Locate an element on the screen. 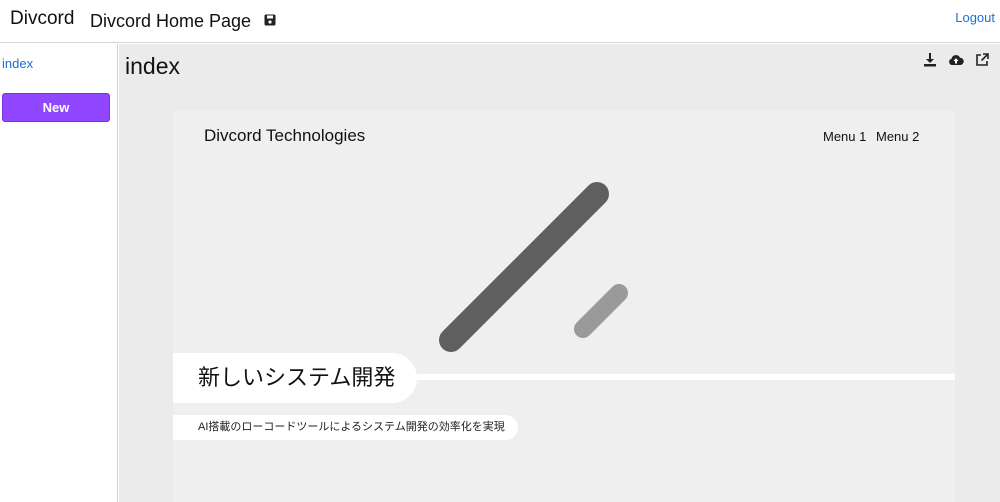 The image size is (1000, 502). cloud-upload-icon is located at coordinates (956, 60).